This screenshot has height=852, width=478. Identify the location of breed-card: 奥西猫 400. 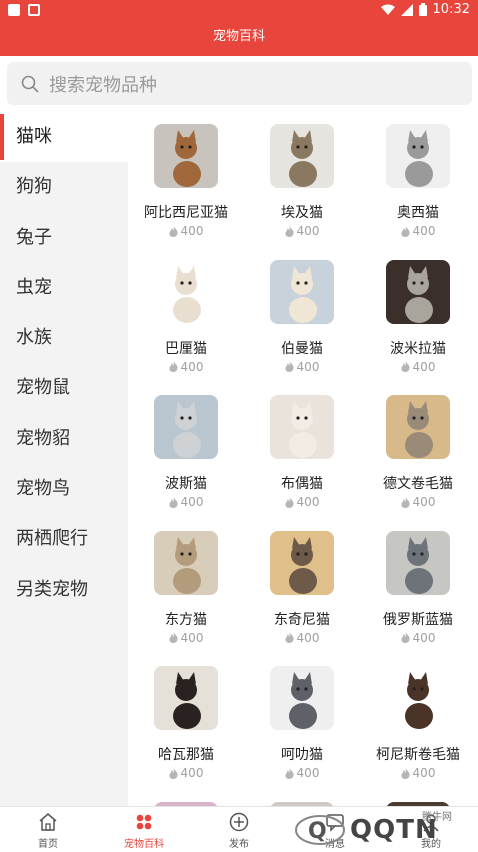
(418, 179).